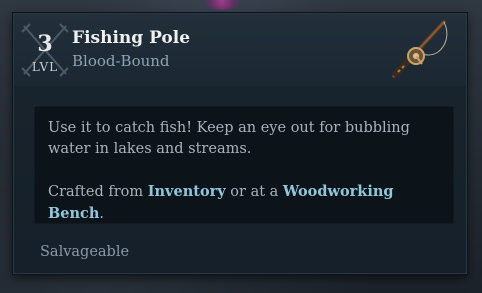 The image size is (482, 293). Describe the element at coordinates (45, 44) in the screenshot. I see `level-number: 3` at that location.